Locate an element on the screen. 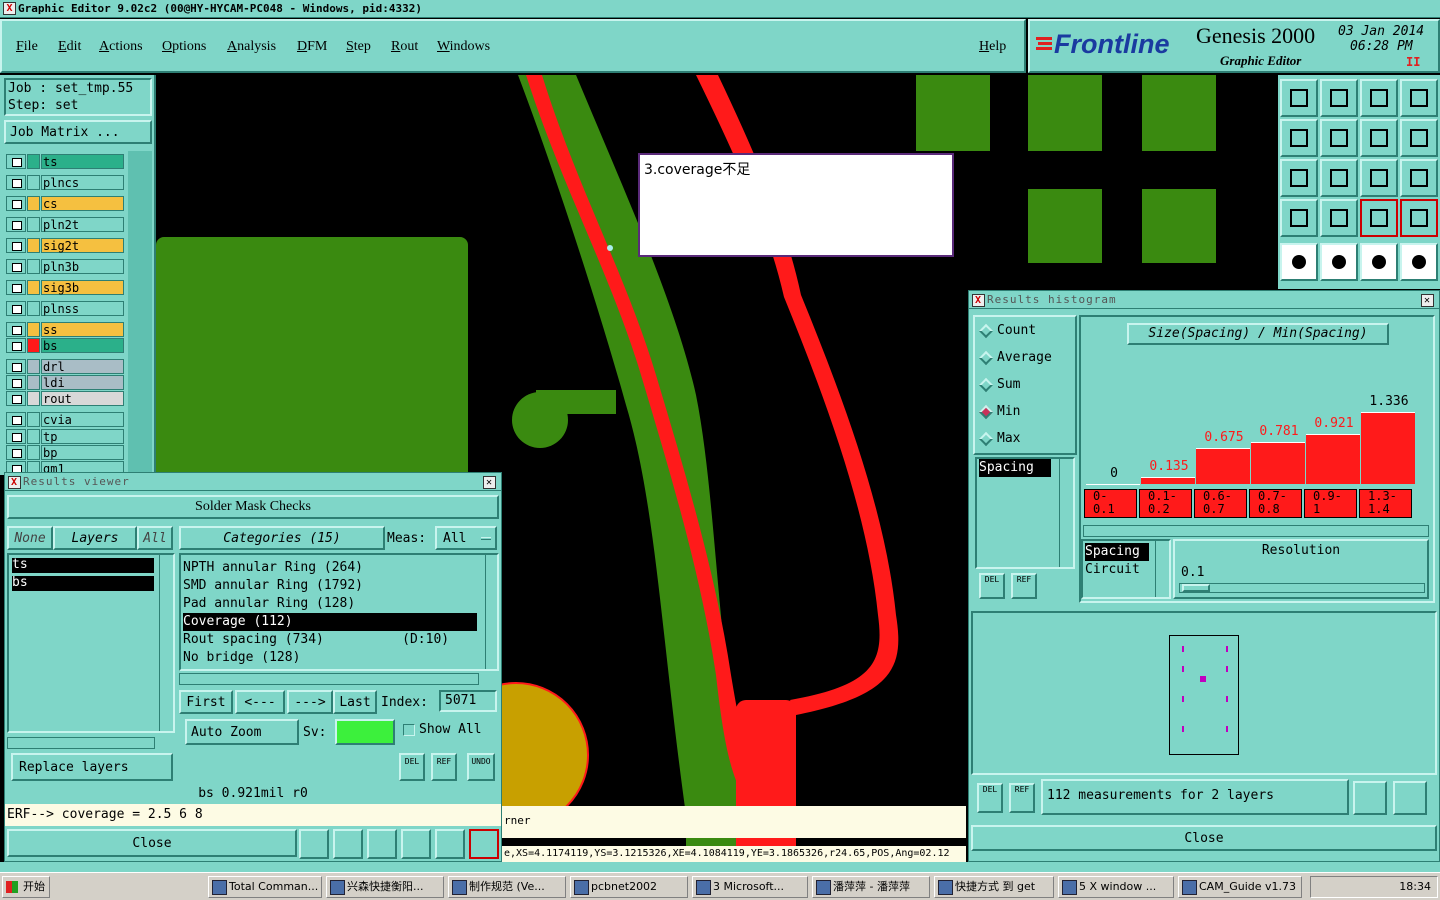 The image size is (1440, 900). menu-edit: Edit is located at coordinates (69, 47).